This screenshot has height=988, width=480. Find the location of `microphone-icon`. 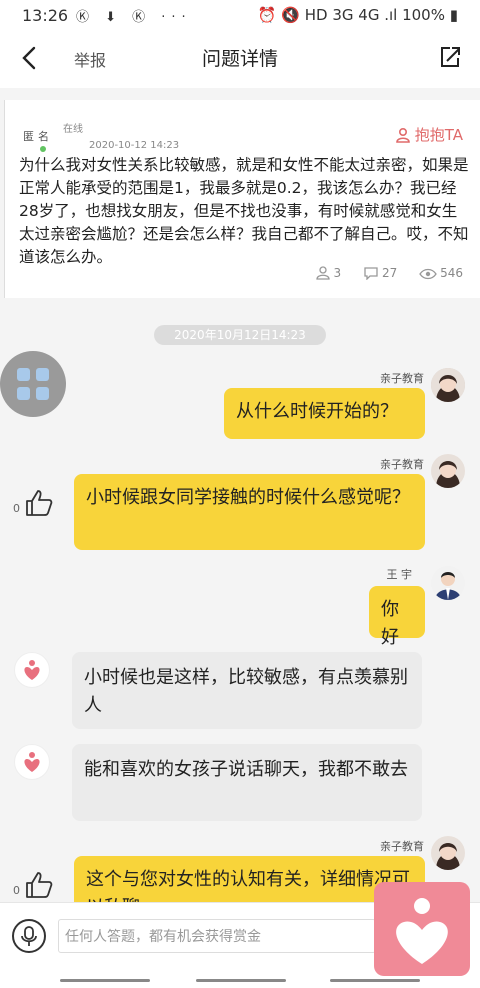

microphone-icon is located at coordinates (29, 936).